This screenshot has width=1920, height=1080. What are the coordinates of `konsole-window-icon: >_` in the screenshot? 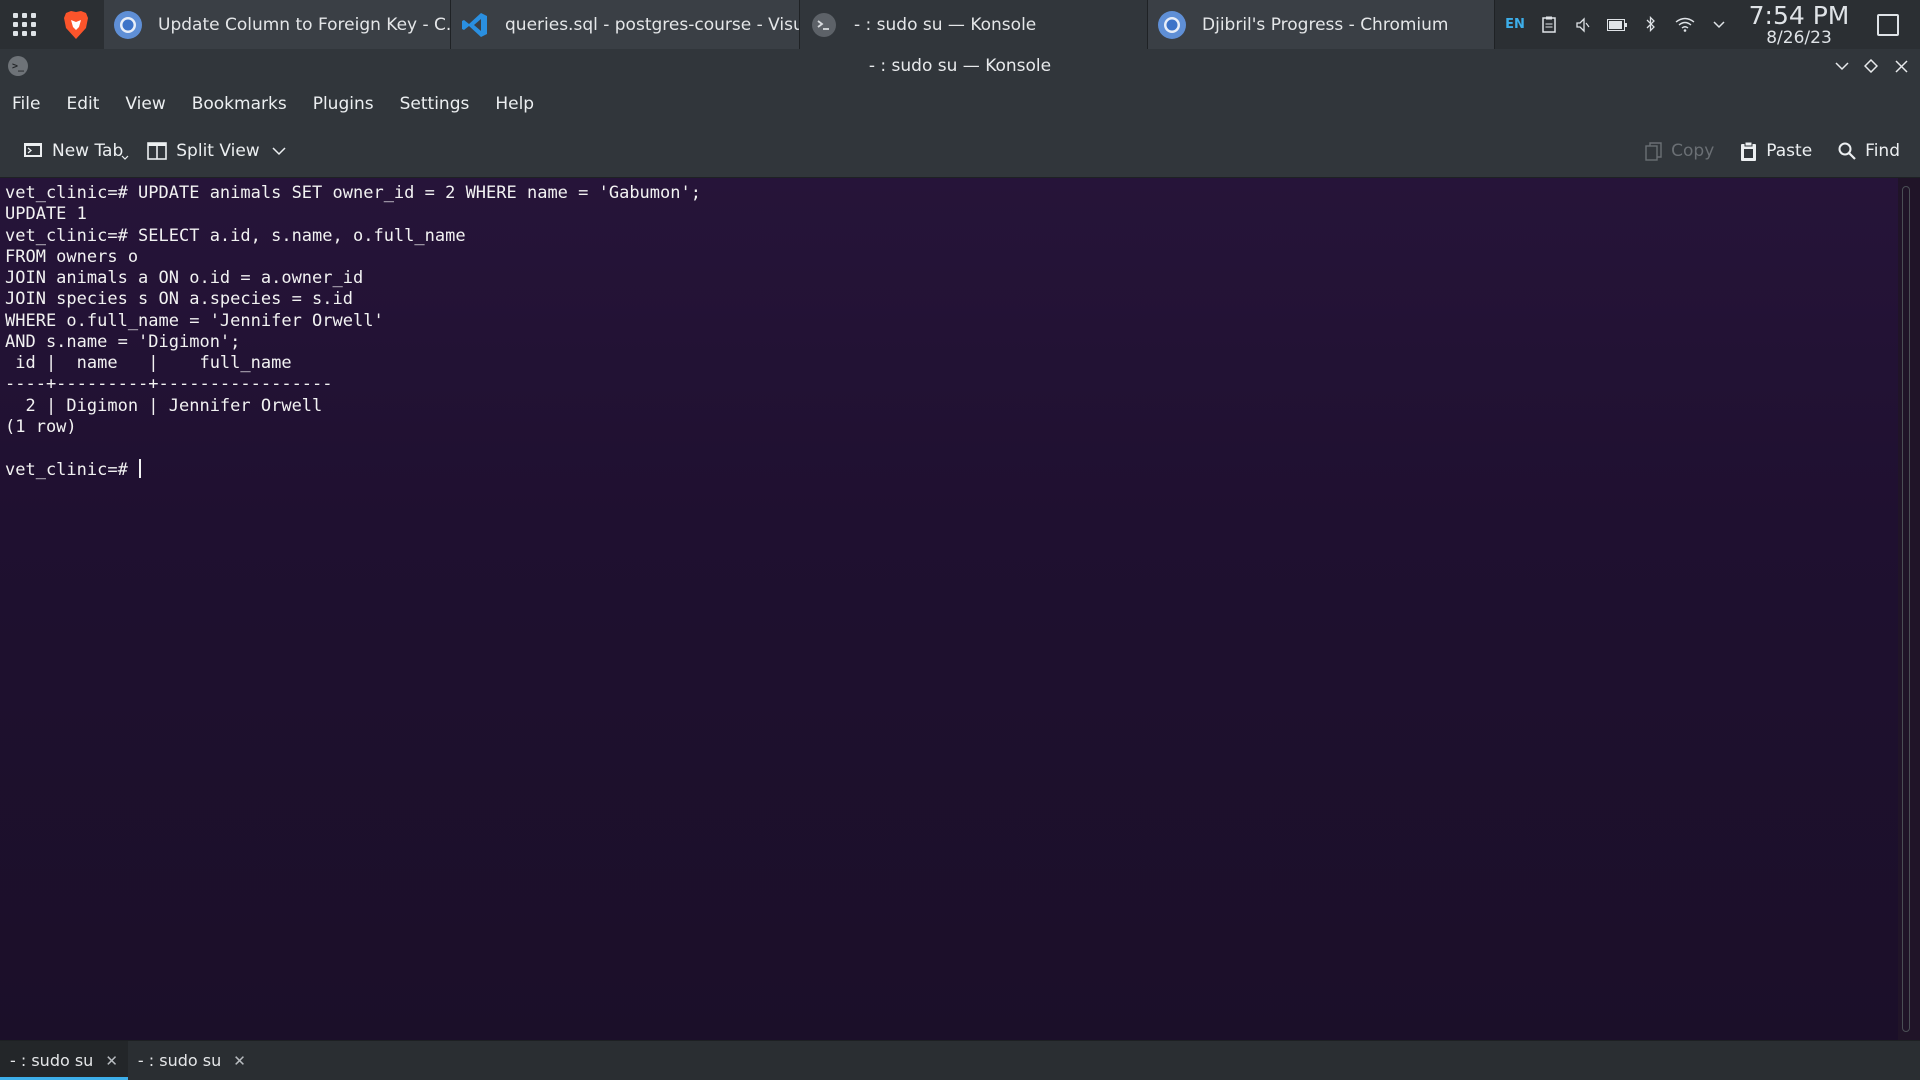 It's located at (18, 66).